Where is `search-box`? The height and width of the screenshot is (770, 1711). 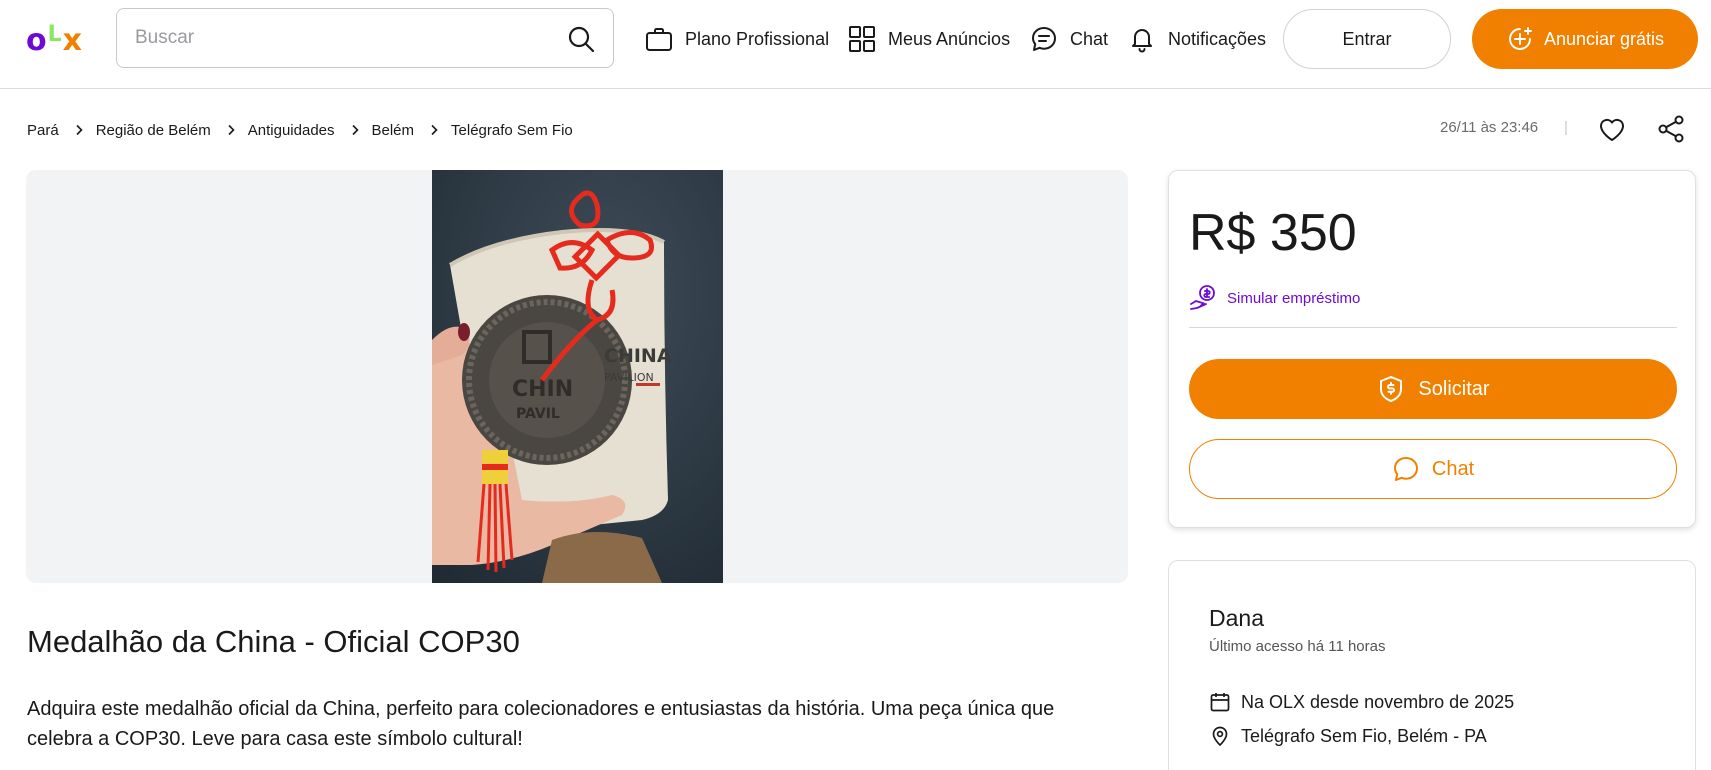
search-box is located at coordinates (365, 38).